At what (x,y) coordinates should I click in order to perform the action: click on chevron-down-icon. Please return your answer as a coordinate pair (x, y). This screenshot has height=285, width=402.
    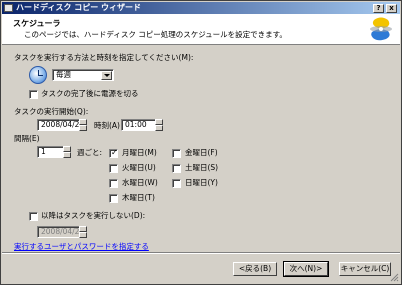
    Looking at the image, I should click on (106, 75).